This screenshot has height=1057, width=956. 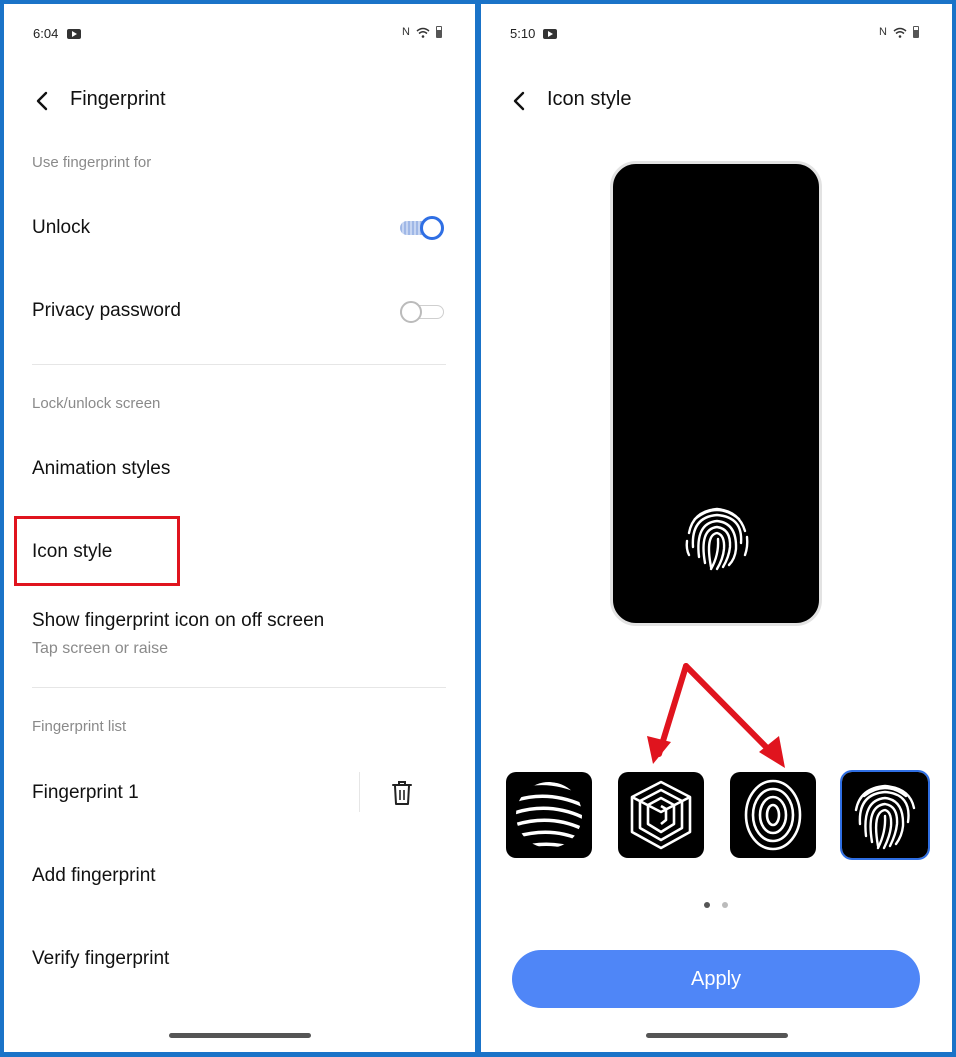 What do you see at coordinates (716, 393) in the screenshot?
I see `phone-preview` at bounding box center [716, 393].